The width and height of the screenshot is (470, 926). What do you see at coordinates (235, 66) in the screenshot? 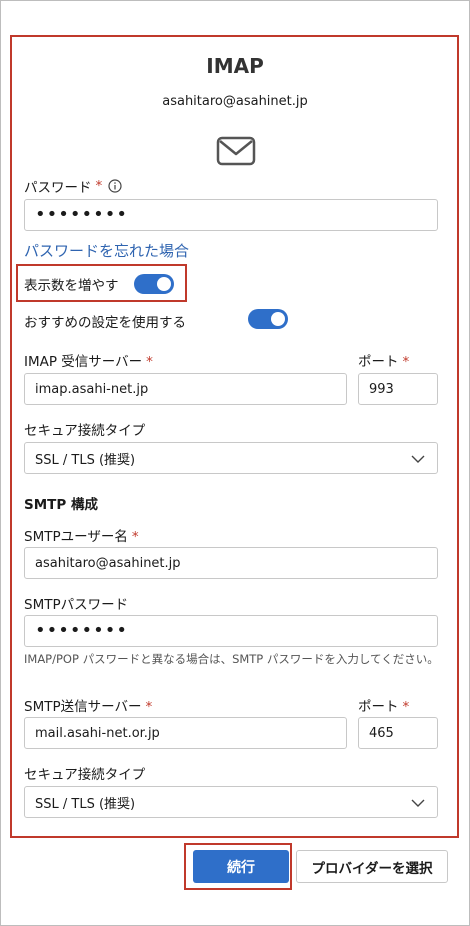
I see `page-title: IMAP` at bounding box center [235, 66].